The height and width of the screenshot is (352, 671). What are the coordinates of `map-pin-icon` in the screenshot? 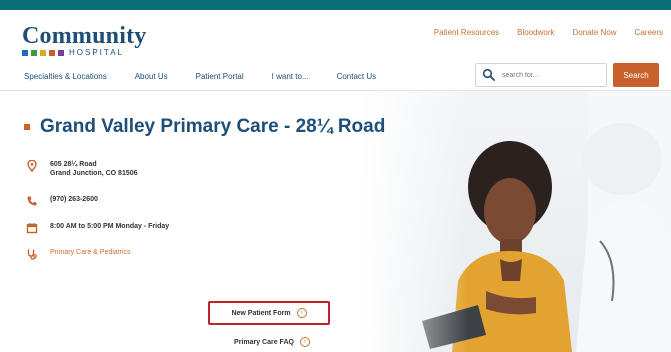 It's located at (32, 166).